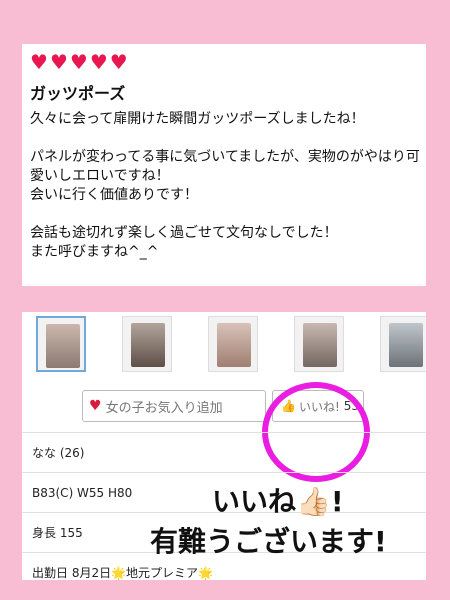  What do you see at coordinates (57, 533) in the screenshot?
I see `profile-height: 身長 155` at bounding box center [57, 533].